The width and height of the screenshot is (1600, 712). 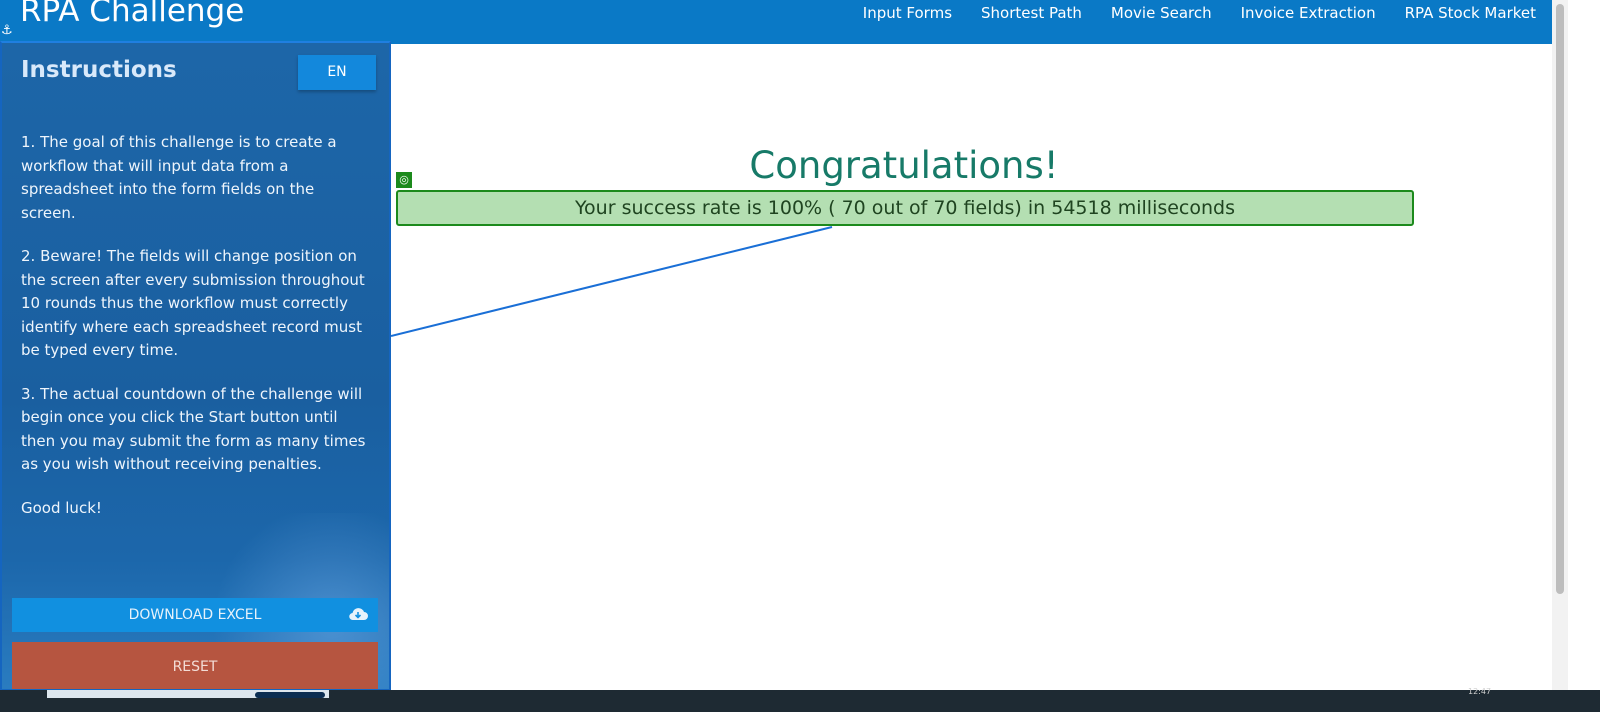 What do you see at coordinates (1161, 13) in the screenshot?
I see `nav-movie-search: Movie Search` at bounding box center [1161, 13].